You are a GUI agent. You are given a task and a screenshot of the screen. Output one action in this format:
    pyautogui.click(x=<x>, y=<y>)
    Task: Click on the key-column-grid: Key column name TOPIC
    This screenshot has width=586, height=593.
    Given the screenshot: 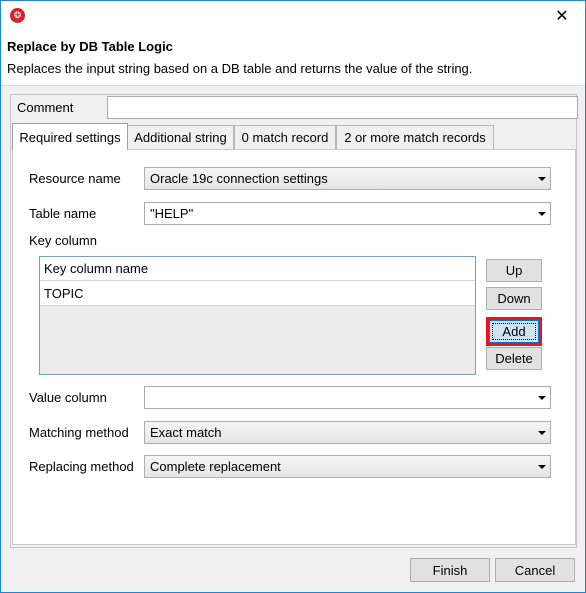 What is the action you would take?
    pyautogui.click(x=257, y=315)
    